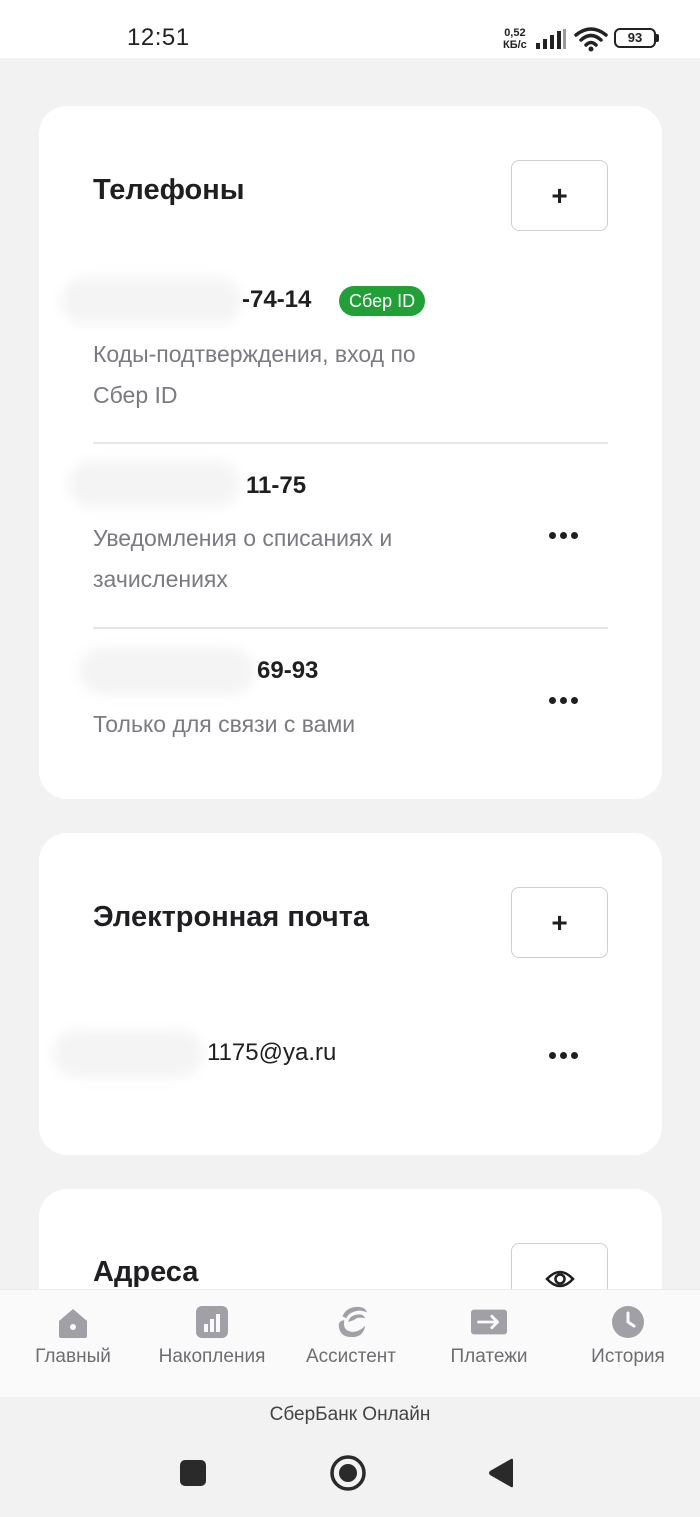 The width and height of the screenshot is (700, 1517). Describe the element at coordinates (224, 724) in the screenshot. I see `phone-description: Только для связи с вами` at that location.